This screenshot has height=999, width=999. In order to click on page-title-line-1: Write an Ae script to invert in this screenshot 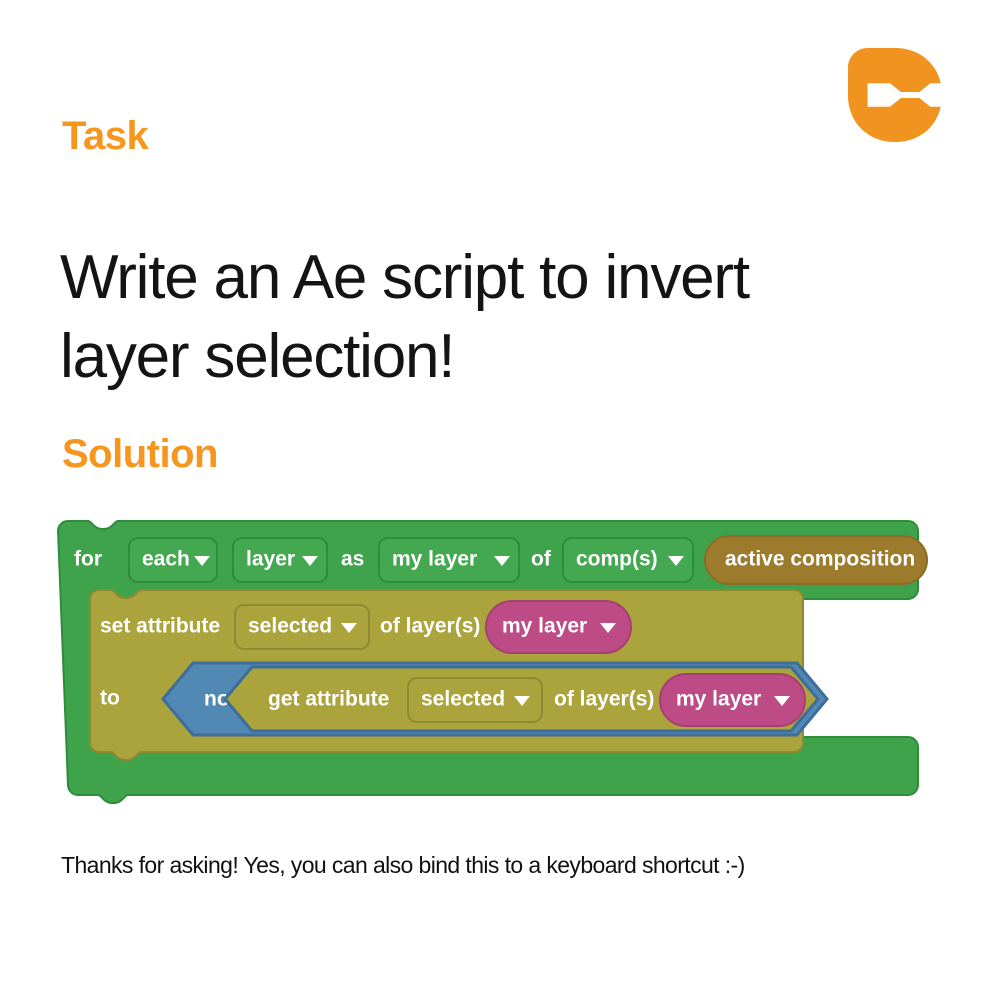, I will do `click(405, 277)`.